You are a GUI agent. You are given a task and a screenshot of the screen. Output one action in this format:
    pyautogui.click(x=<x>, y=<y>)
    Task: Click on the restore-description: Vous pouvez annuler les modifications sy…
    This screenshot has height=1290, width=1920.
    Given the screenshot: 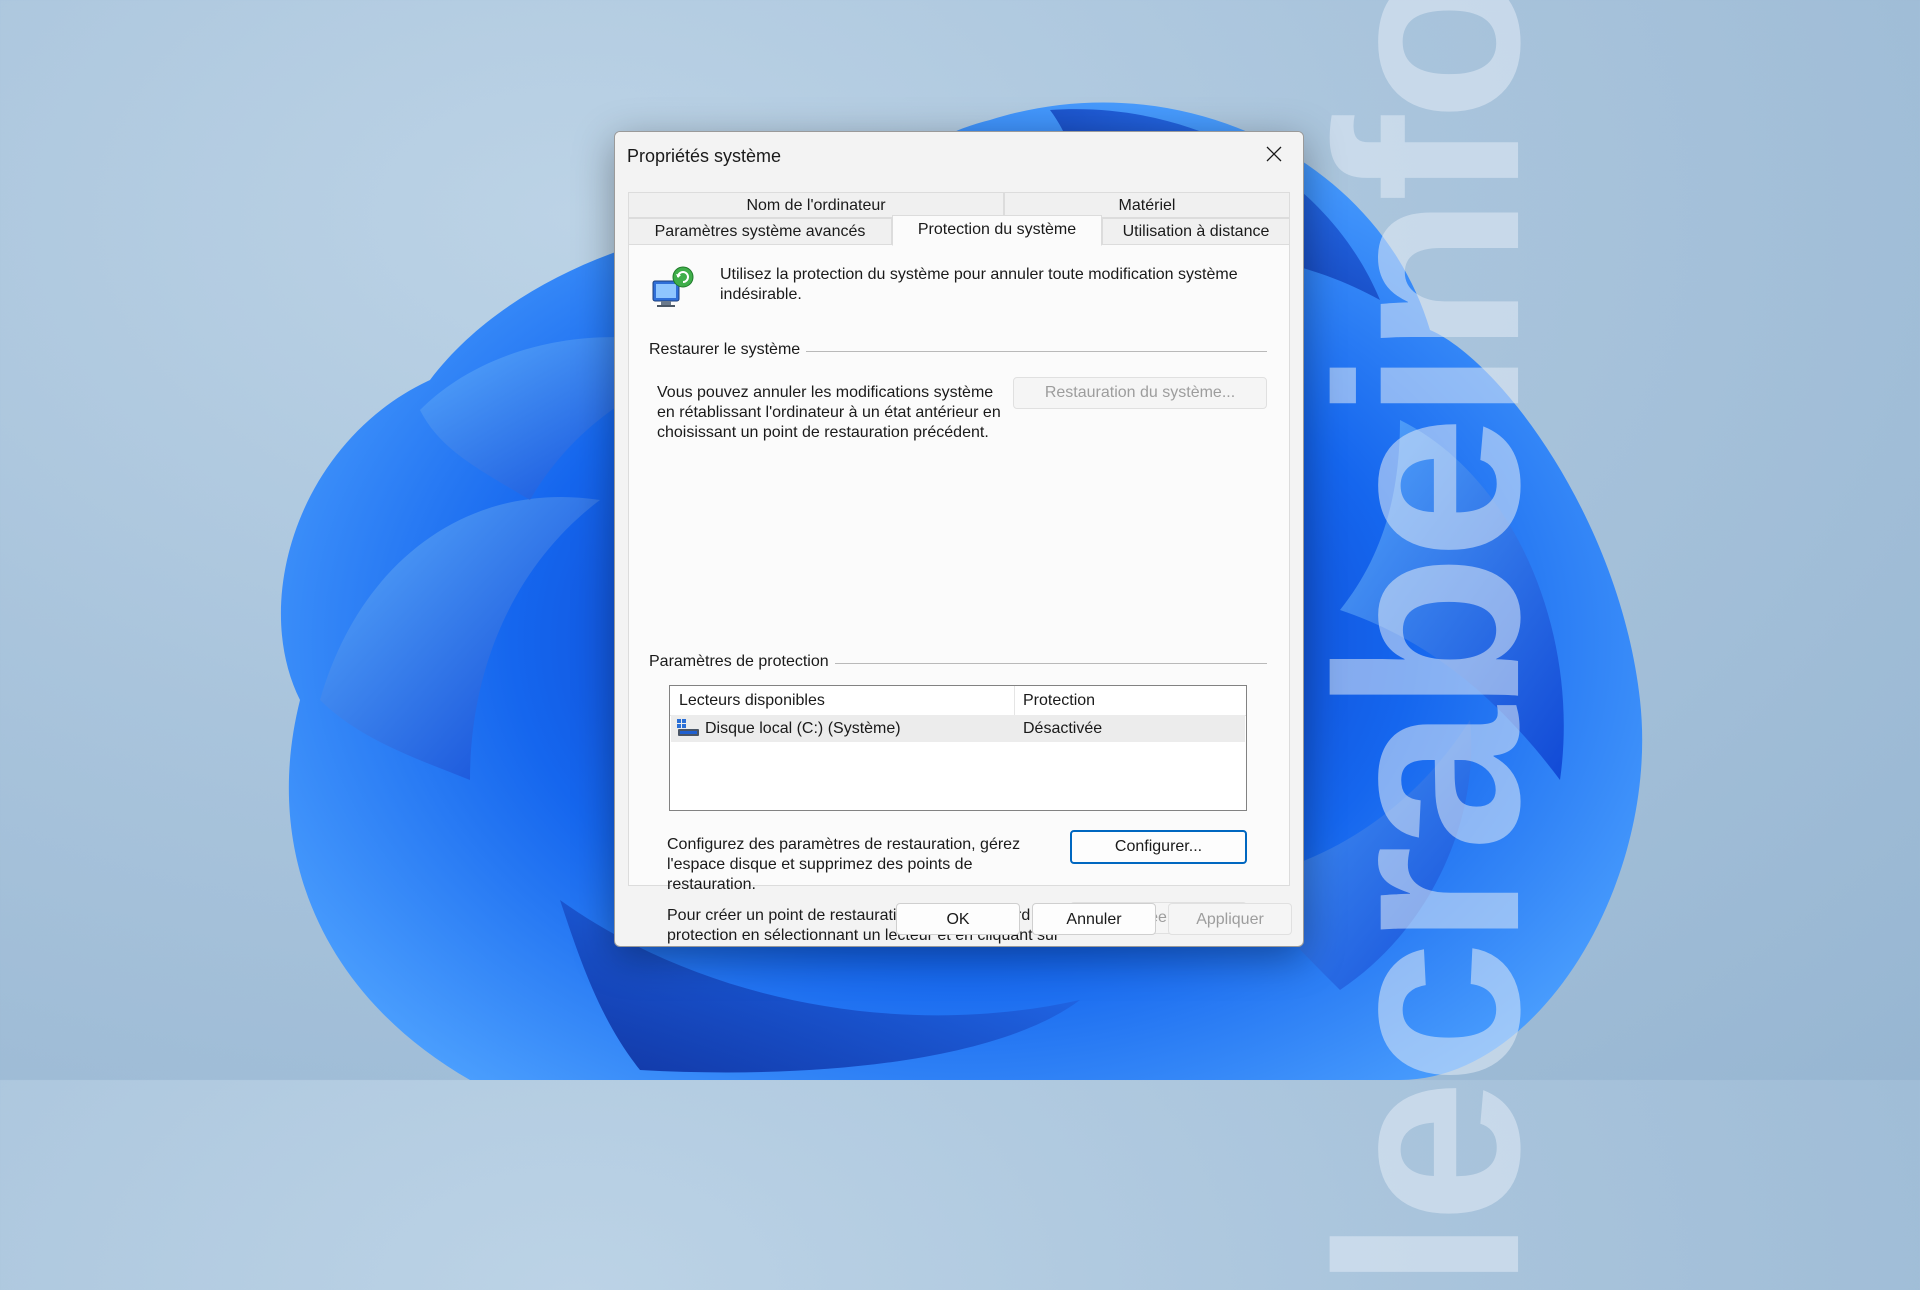 What is the action you would take?
    pyautogui.click(x=829, y=412)
    